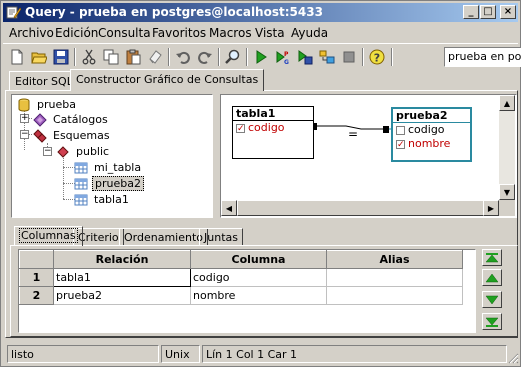 This screenshot has height=367, width=521. I want to click on diagram-table-tabla1: tabla1 codigo, so click(273, 132).